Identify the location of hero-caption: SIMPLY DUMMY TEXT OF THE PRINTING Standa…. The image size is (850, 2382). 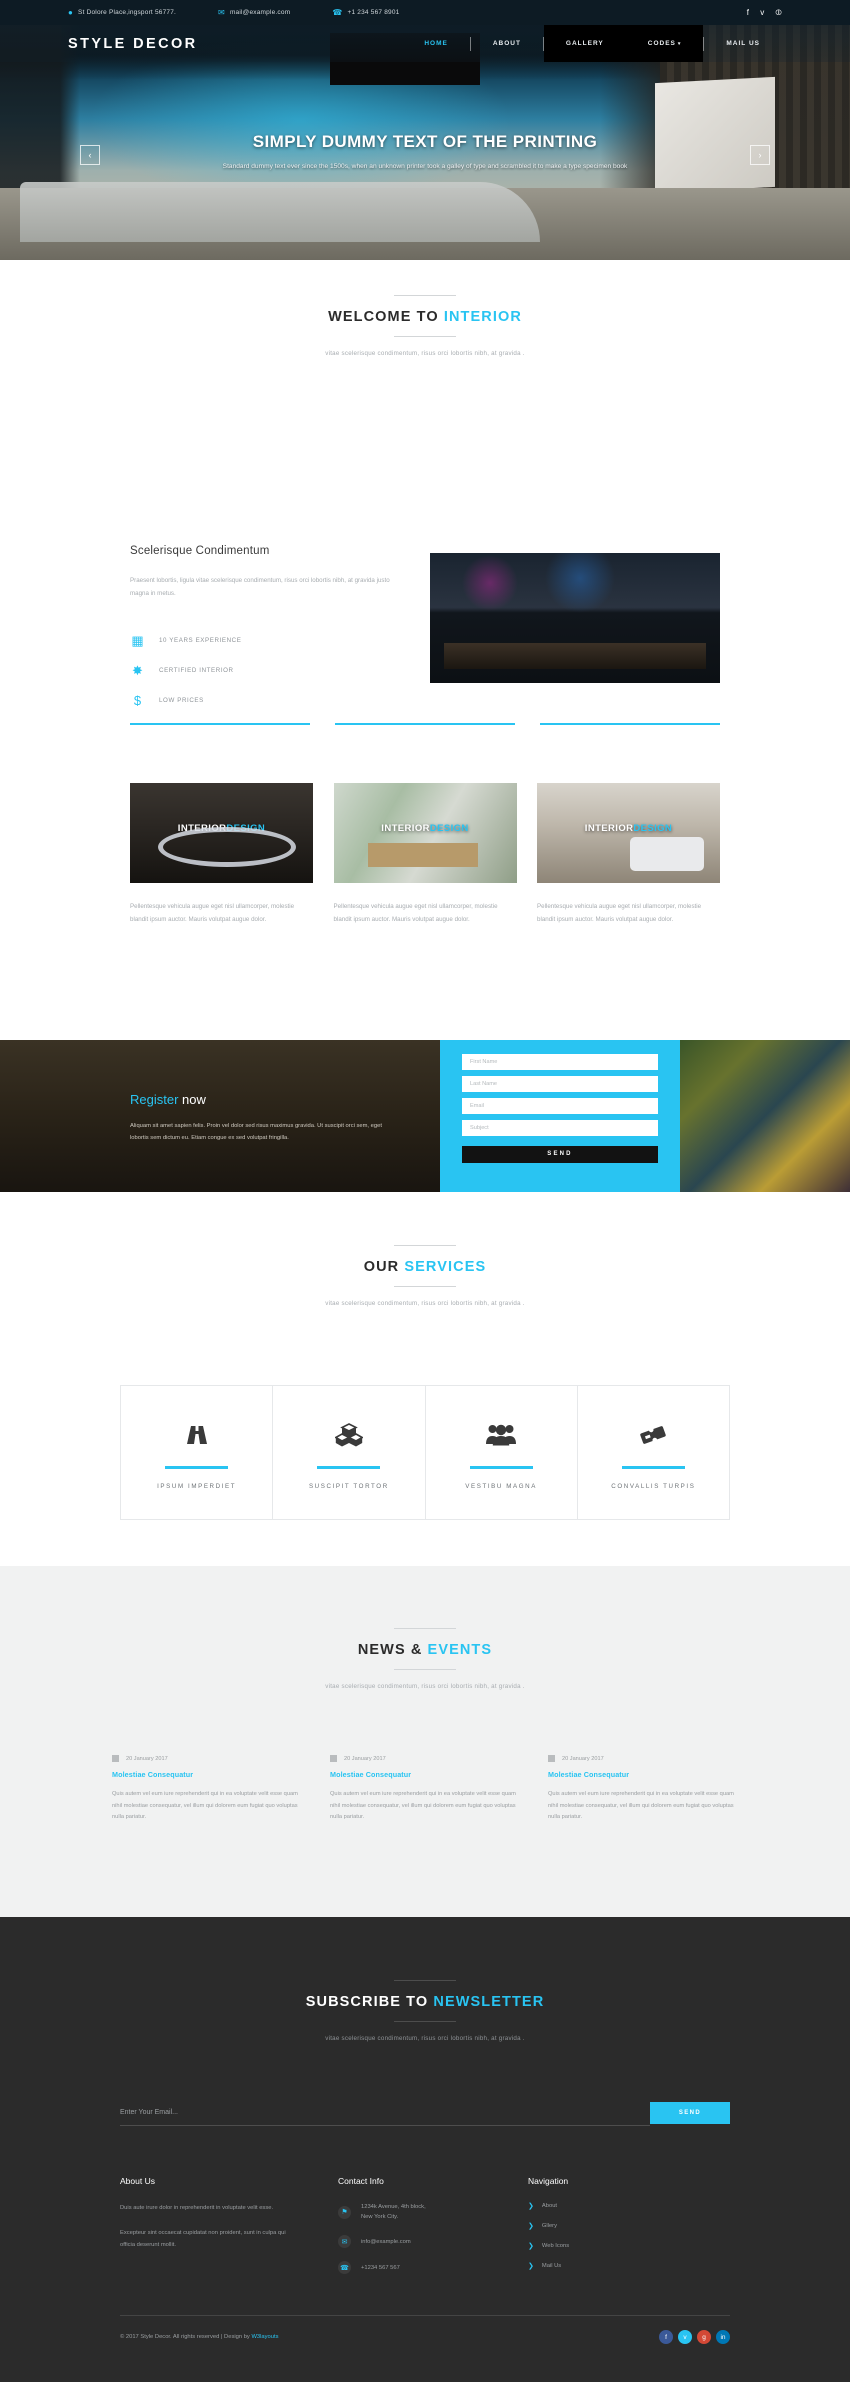
(425, 152).